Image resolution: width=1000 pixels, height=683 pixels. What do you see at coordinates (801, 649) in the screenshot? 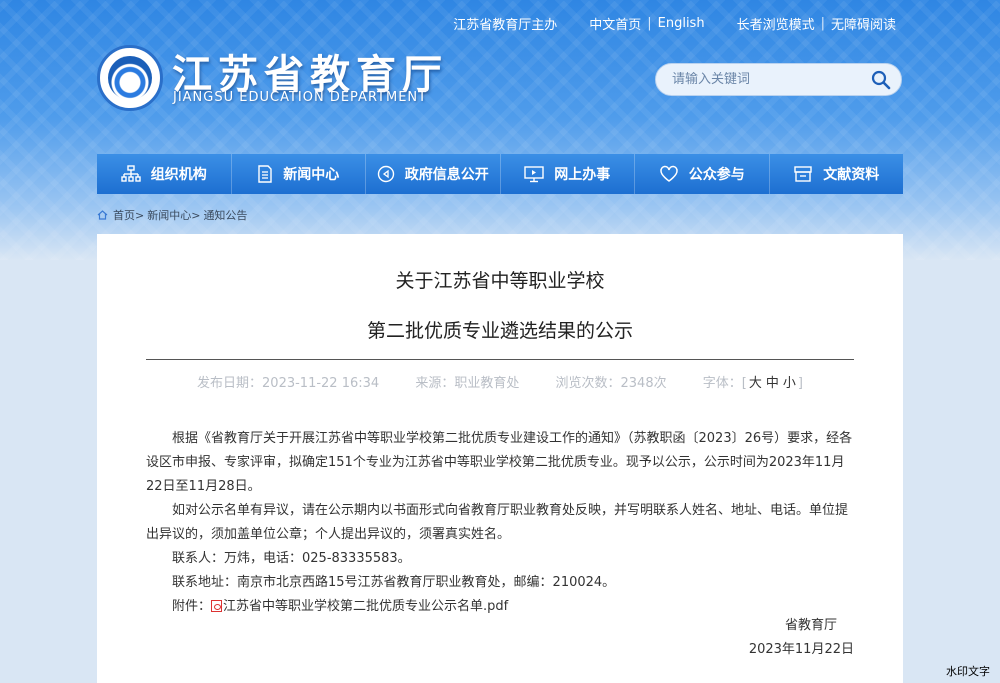
I see `sign-date: 2023年11月22日` at bounding box center [801, 649].